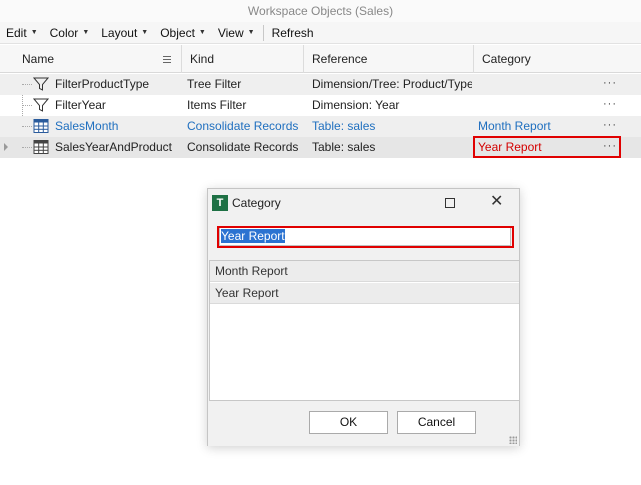 The height and width of the screenshot is (485, 641). Describe the element at coordinates (243, 59) in the screenshot. I see `column-header-kind: Kind` at that location.